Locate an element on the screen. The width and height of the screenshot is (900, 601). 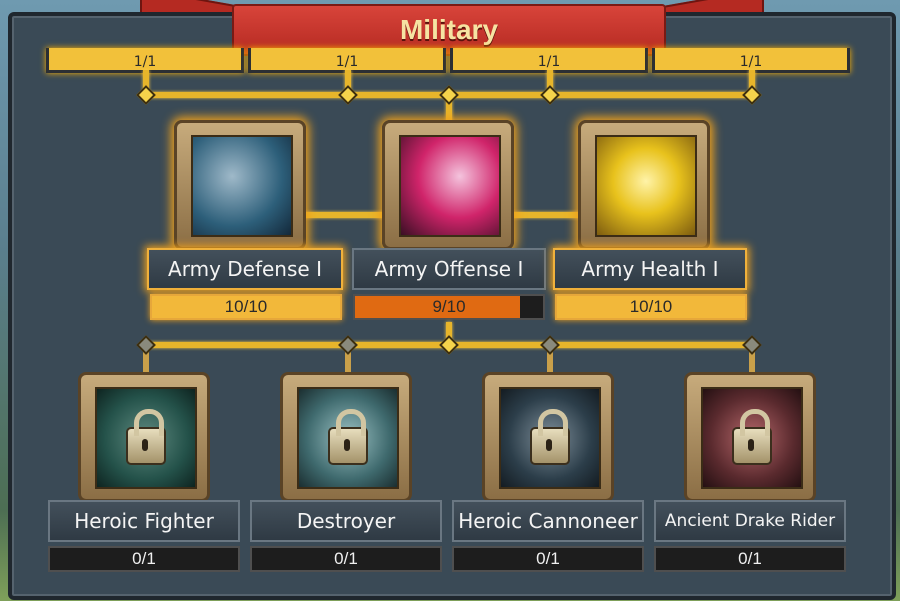
skill-label-heroic-cannoneer: Heroic Cannoneer is located at coordinates (548, 521).